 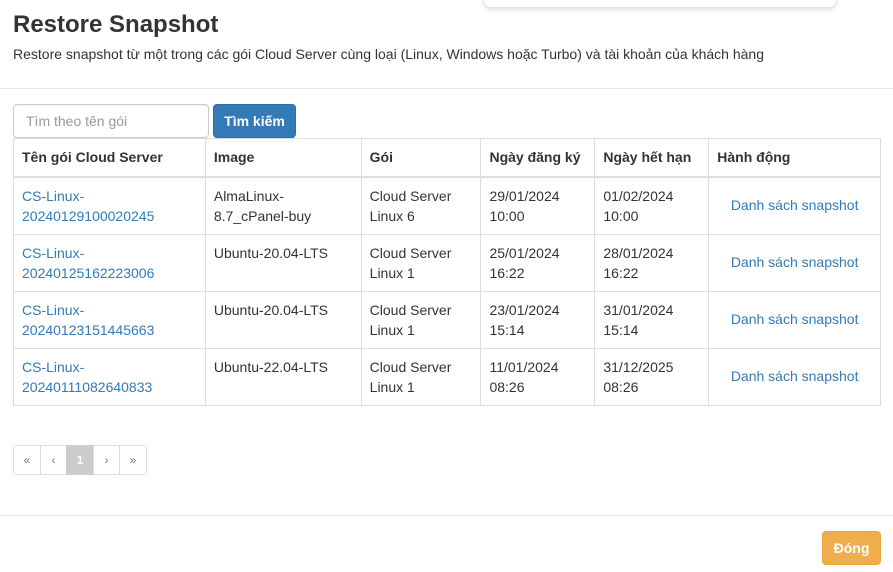 I want to click on image-line2: 8.7_cPanel-buy, so click(x=262, y=215).